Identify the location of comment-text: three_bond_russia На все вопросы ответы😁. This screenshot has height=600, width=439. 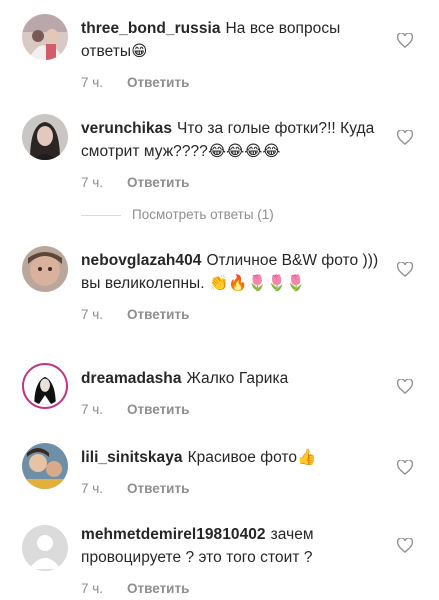
(231, 40).